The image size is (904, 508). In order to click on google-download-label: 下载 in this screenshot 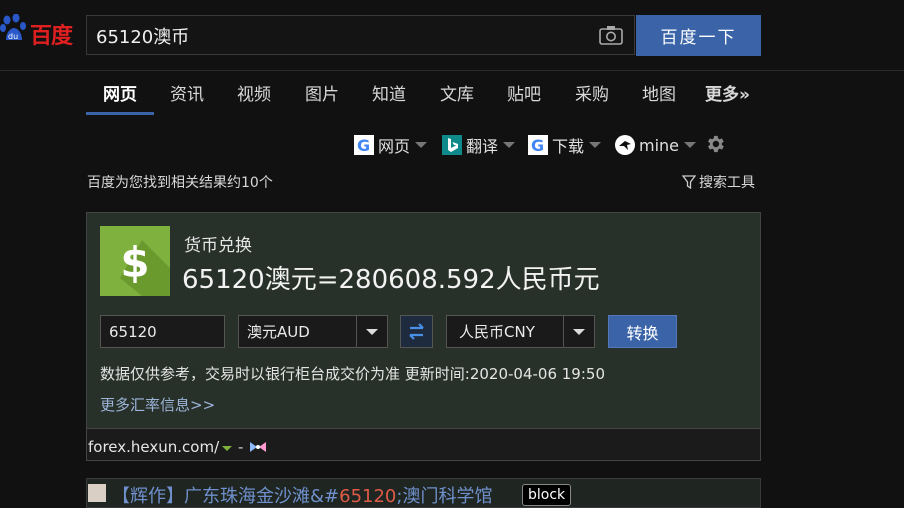, I will do `click(568, 146)`.